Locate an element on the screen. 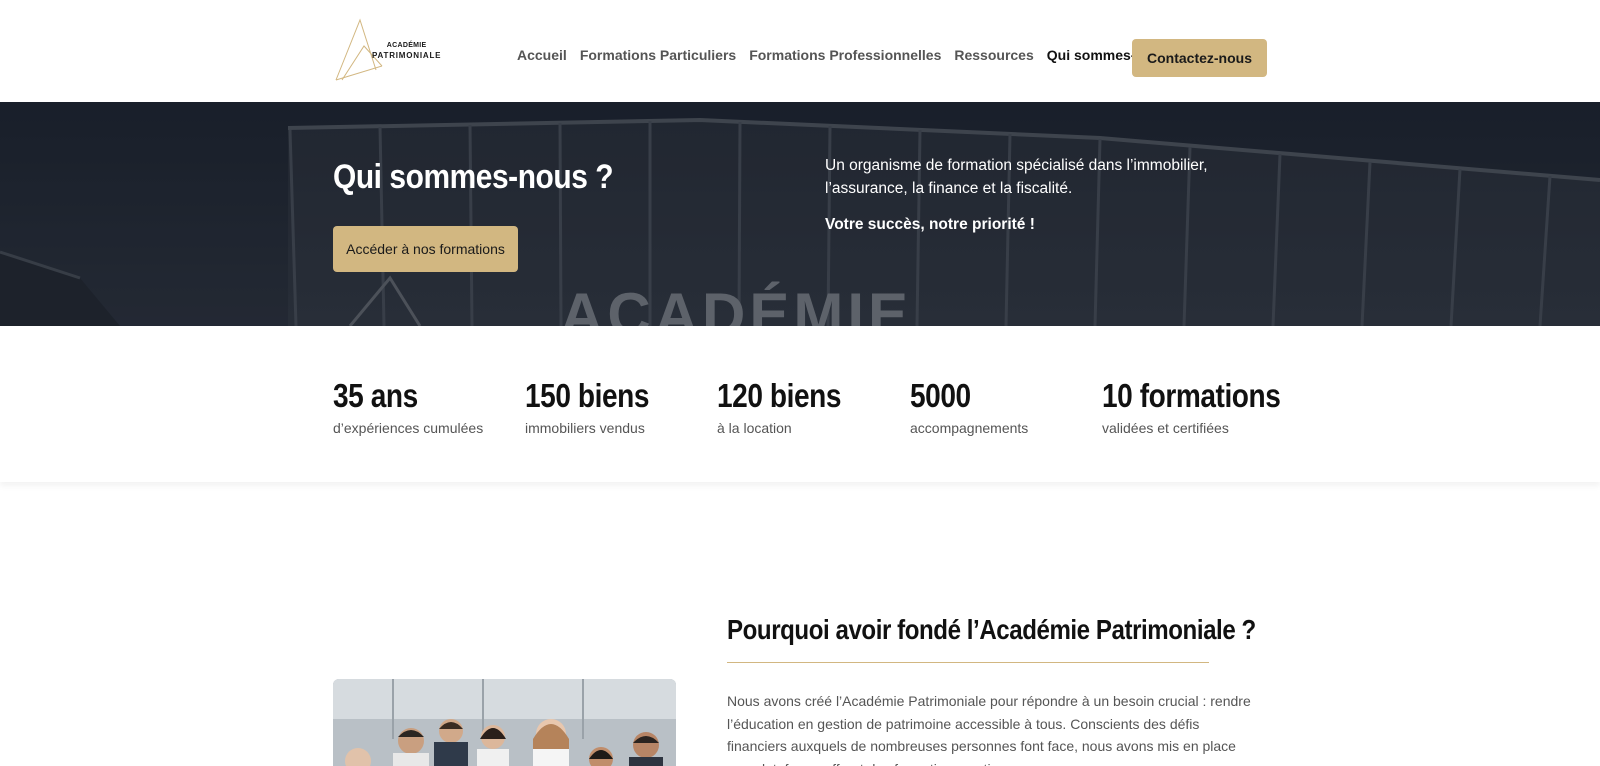  stat-value: 150 biens is located at coordinates (587, 395).